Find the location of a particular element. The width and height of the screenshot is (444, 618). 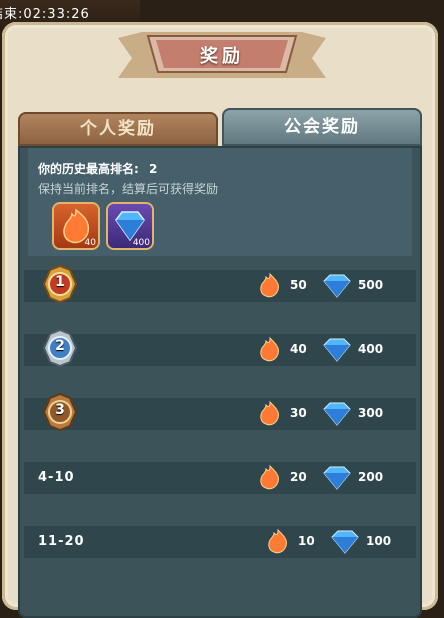

tab-guild-rewards: 公会奖励 is located at coordinates (322, 127).